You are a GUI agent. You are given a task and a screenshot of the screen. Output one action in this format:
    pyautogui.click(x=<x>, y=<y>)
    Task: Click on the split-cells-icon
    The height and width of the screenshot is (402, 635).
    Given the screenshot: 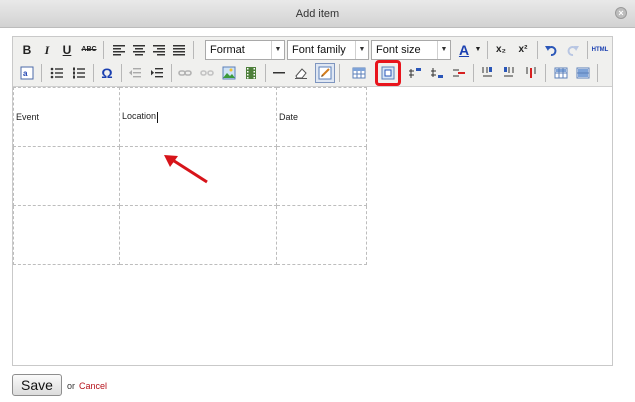 What is the action you would take?
    pyautogui.click(x=561, y=73)
    